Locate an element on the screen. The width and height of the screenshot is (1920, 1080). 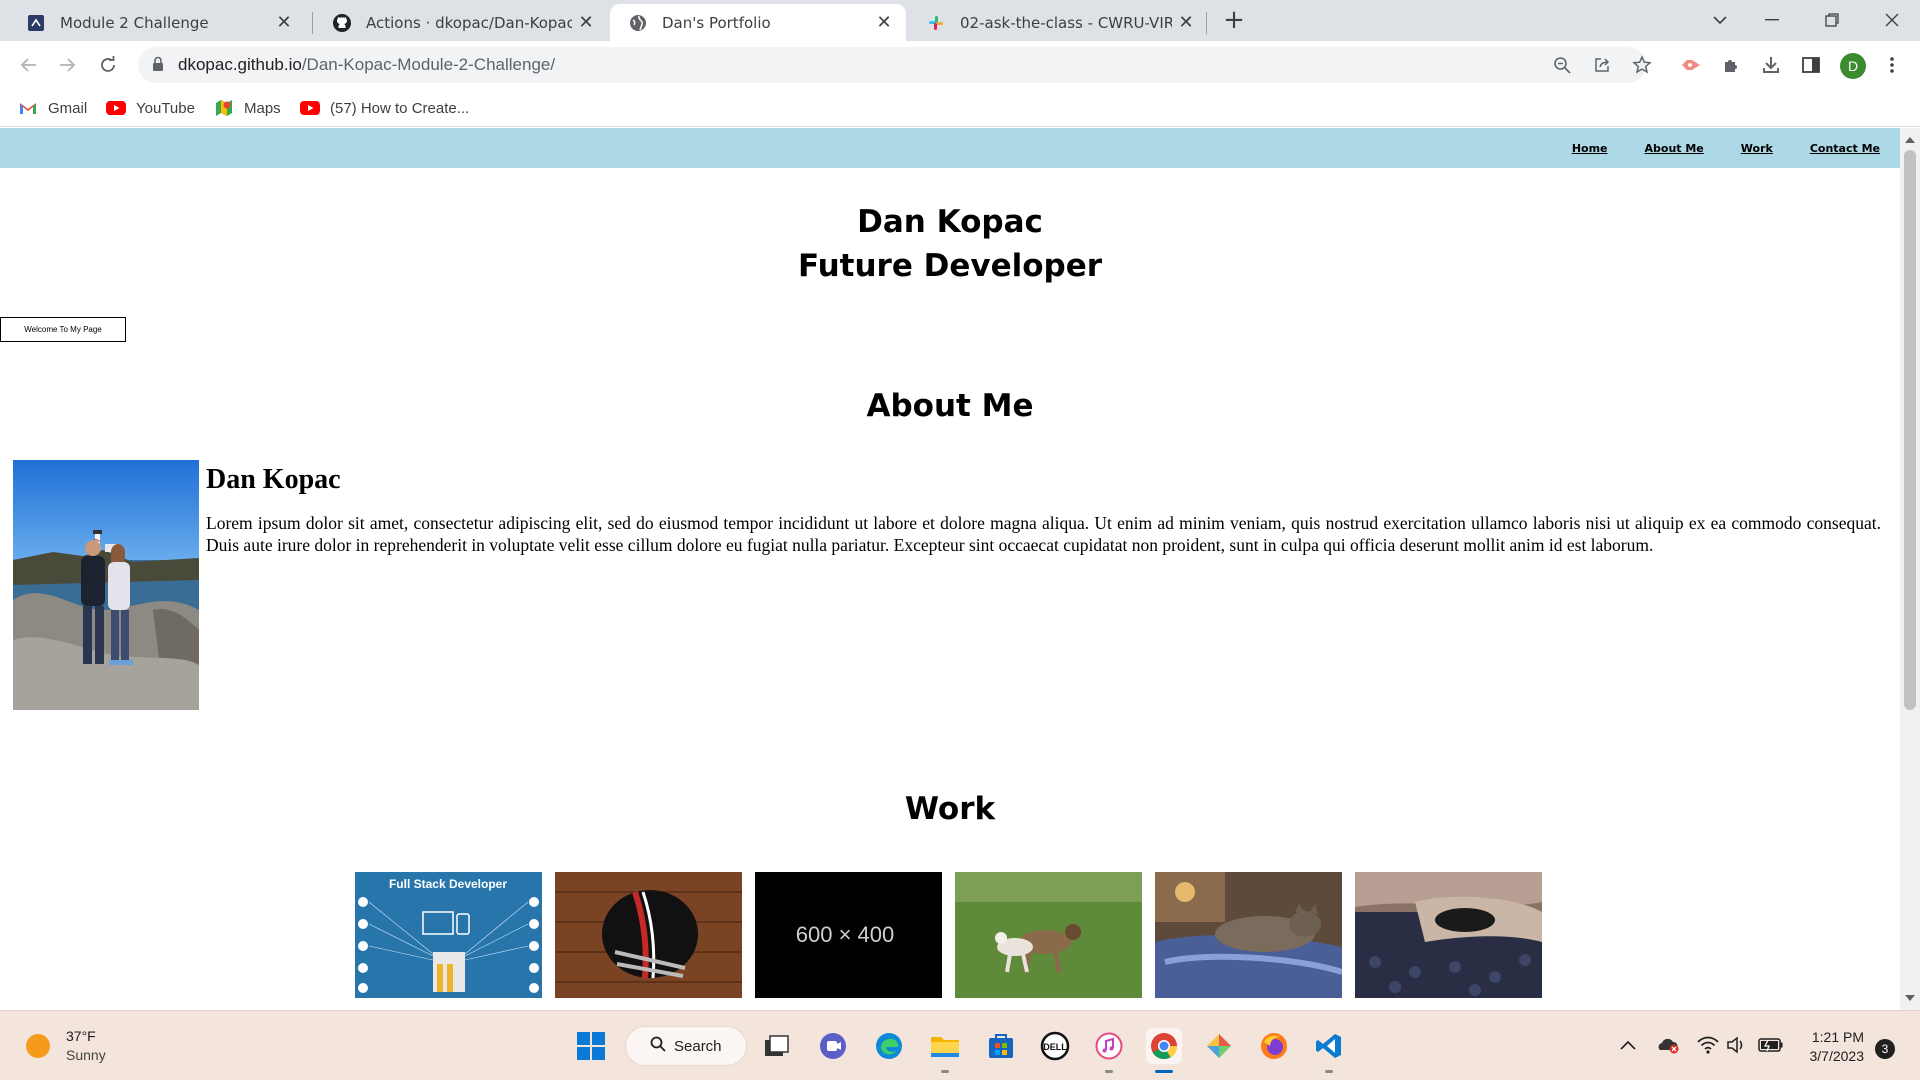
hero-name: Dan Kopac is located at coordinates (950, 222).